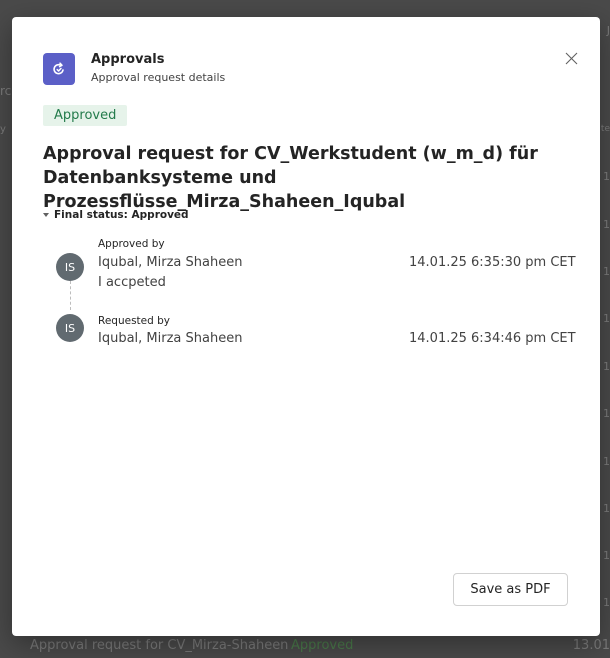 The height and width of the screenshot is (658, 610). What do you see at coordinates (492, 262) in the screenshot?
I see `timeline-timestamp: 14.01.25 6:35:30 pm CET` at bounding box center [492, 262].